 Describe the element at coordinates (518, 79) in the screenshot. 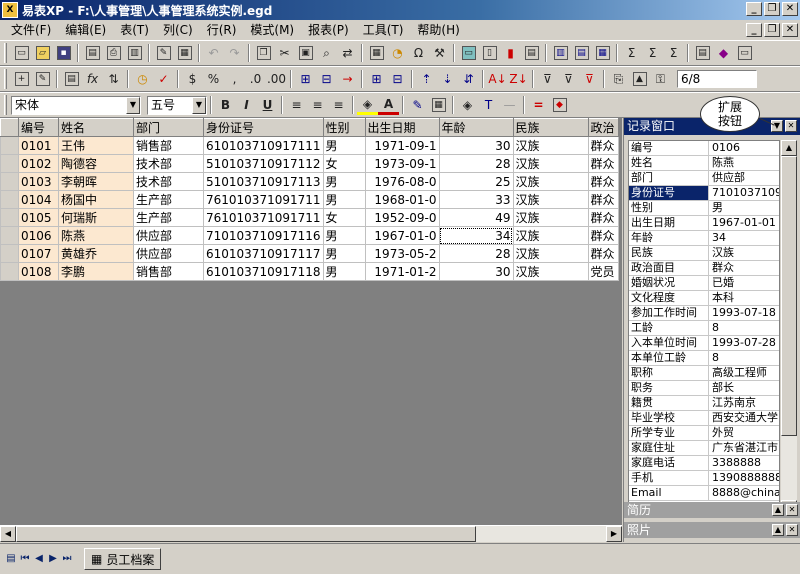

I see `sort-descending-icon: Z↓` at that location.